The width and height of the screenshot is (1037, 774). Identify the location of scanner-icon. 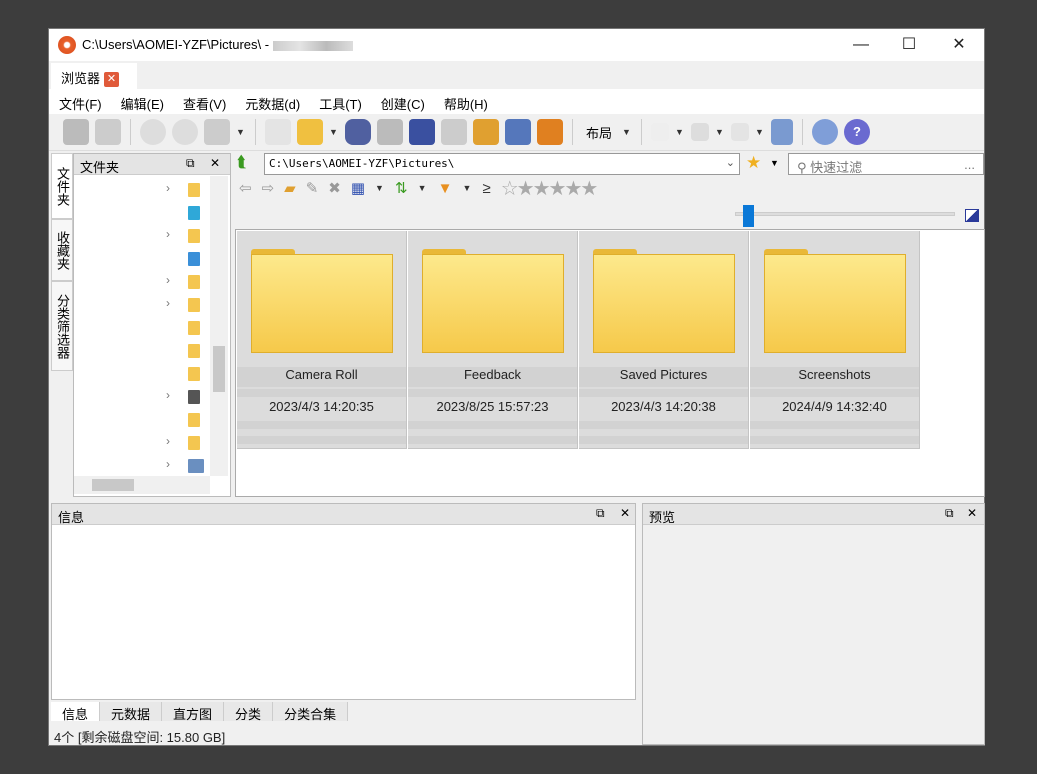
(422, 132).